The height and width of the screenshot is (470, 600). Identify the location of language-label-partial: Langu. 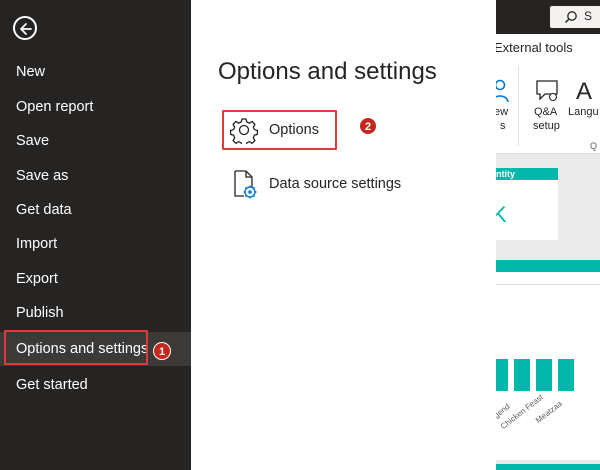
(583, 112).